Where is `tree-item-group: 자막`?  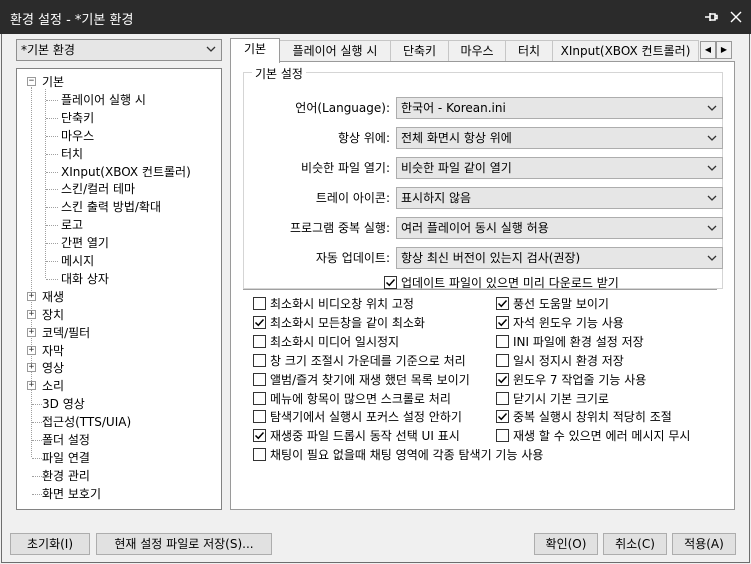 tree-item-group: 자막 is located at coordinates (53, 351).